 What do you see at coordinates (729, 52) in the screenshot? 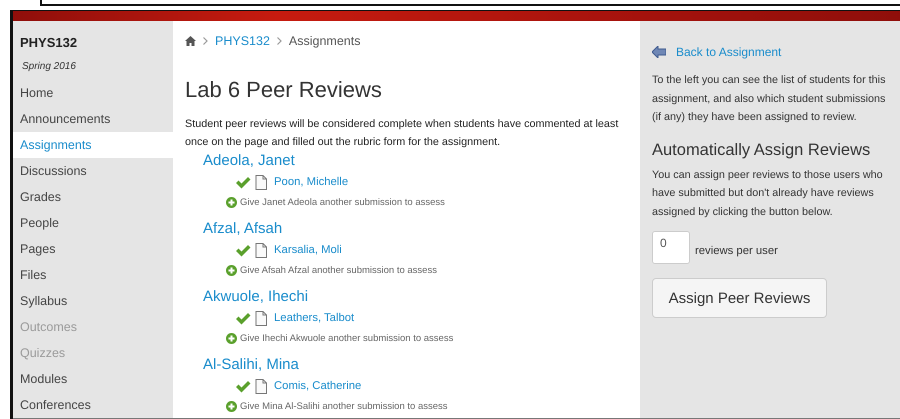
I see `back-link: Back to Assignment` at bounding box center [729, 52].